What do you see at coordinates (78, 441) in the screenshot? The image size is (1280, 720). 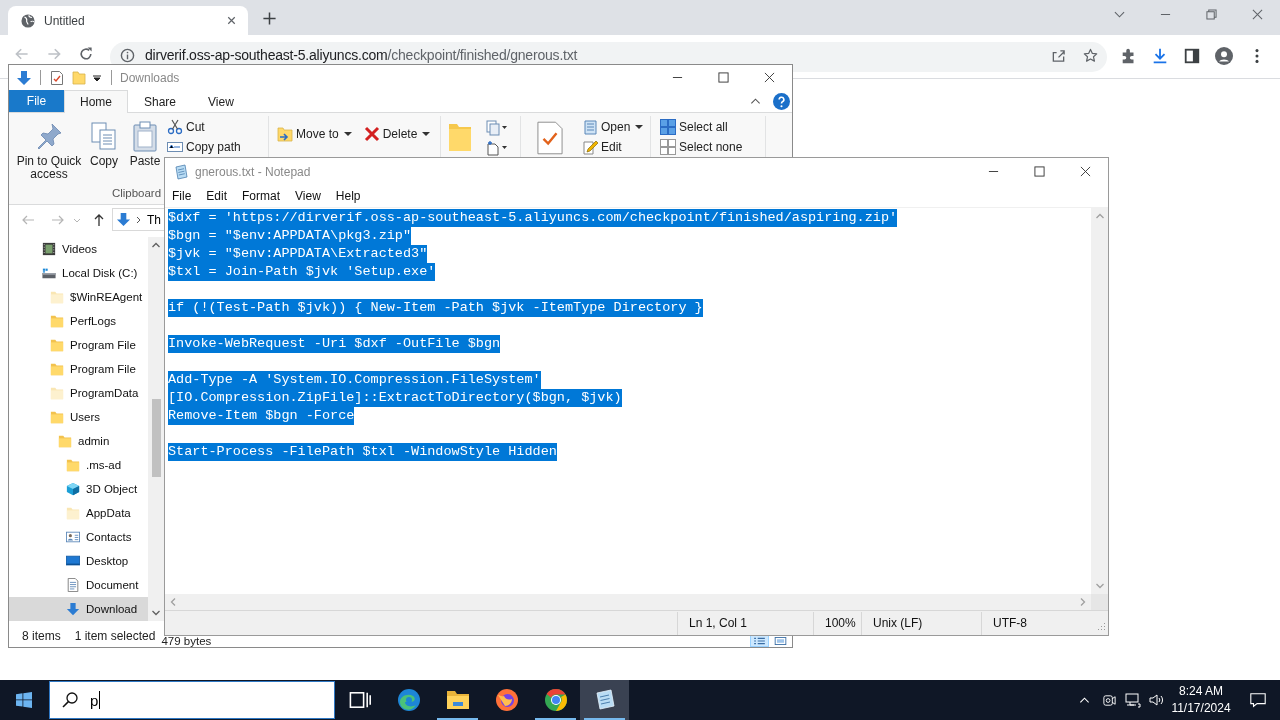 I see `tree-item: admin` at bounding box center [78, 441].